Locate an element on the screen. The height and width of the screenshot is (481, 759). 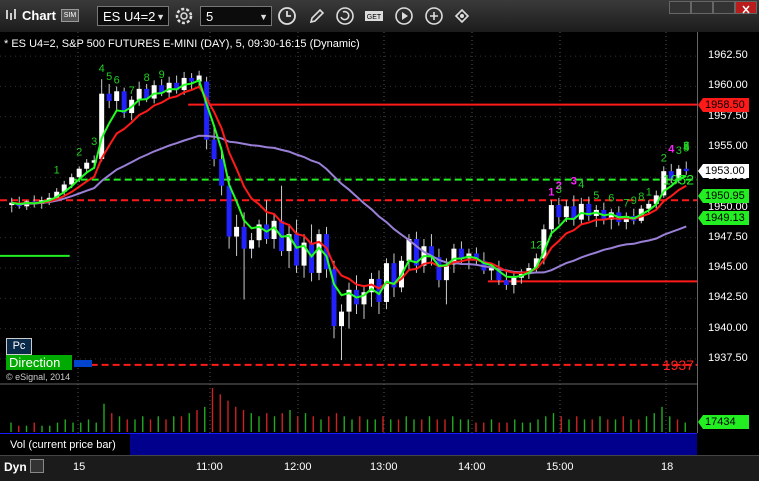
price-tick-label: 1942.50 is located at coordinates (728, 297).